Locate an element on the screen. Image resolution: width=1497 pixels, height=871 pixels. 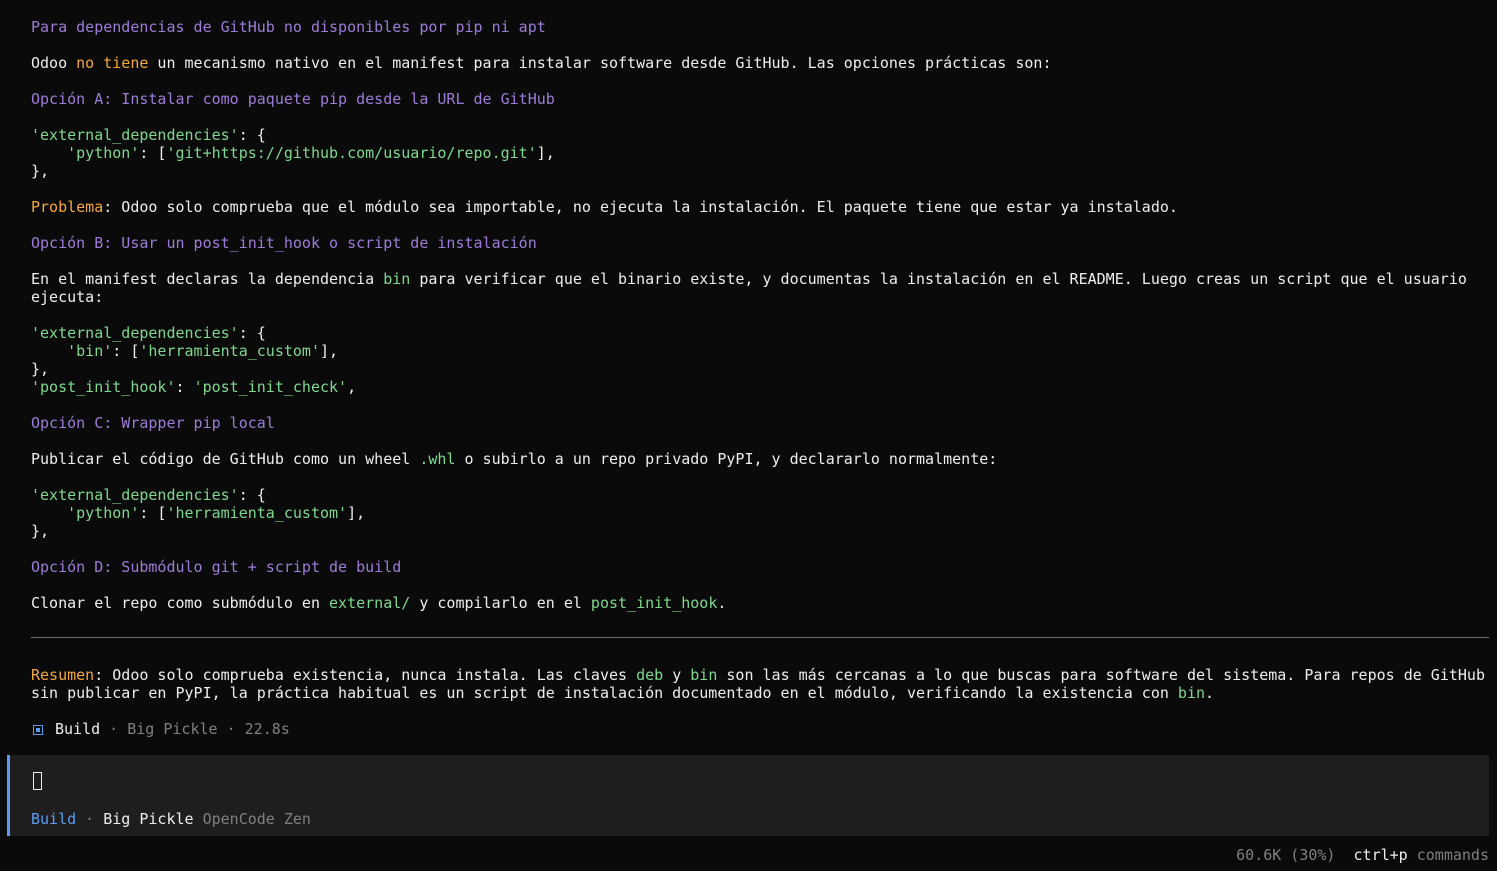
text-cursor is located at coordinates (37, 781).